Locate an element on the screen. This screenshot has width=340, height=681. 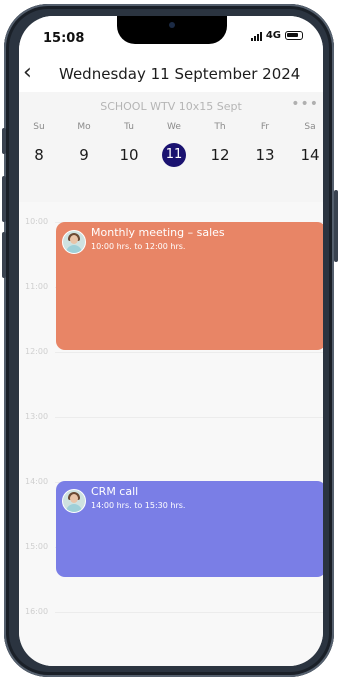
day-number: 10 is located at coordinates (129, 155).